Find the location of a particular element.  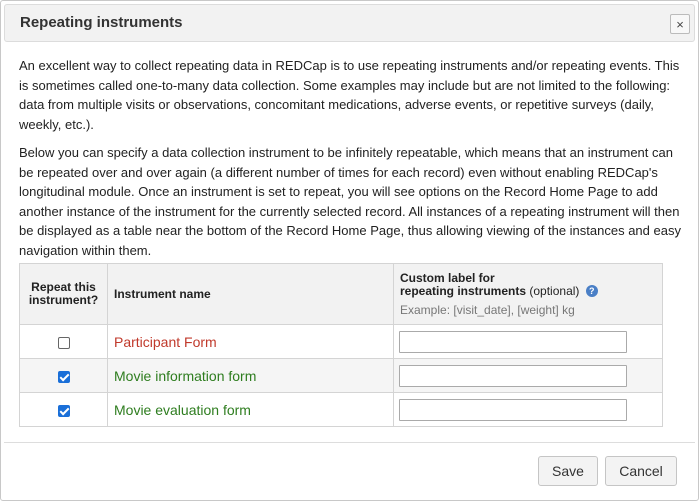

header-label-line2: repeating instruments is located at coordinates (463, 290).